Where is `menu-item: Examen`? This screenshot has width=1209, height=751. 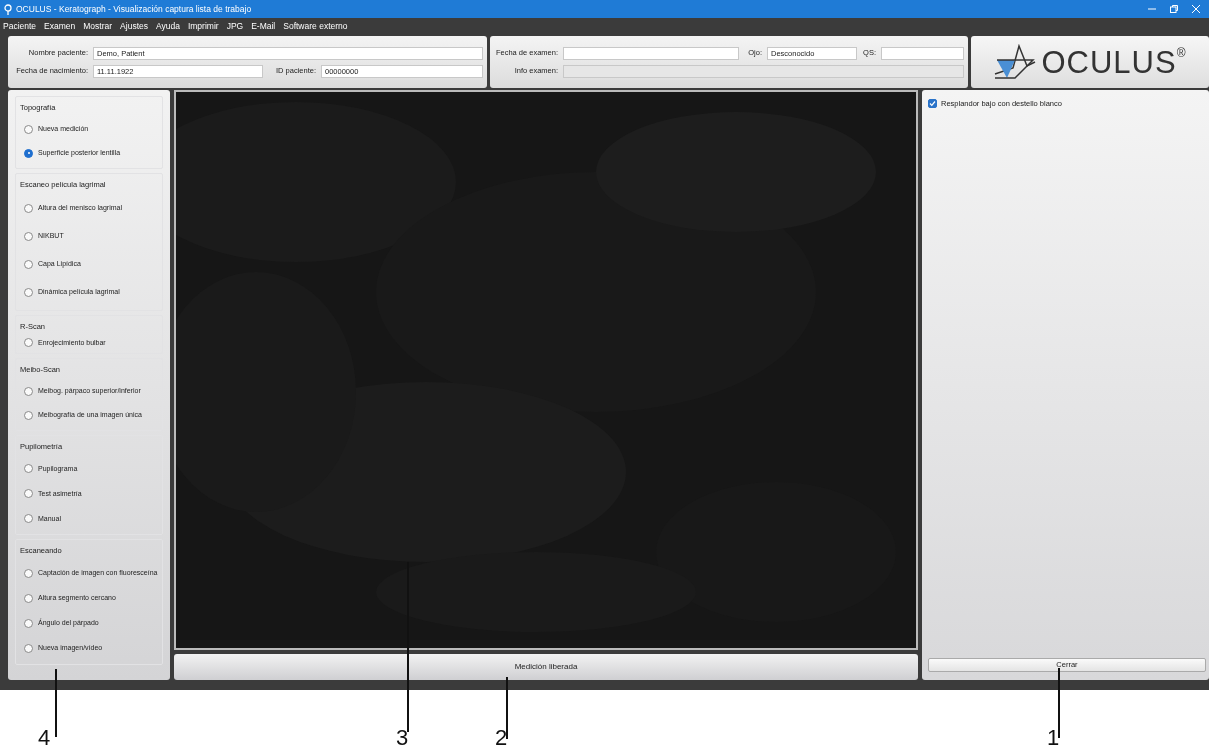
menu-item: Examen is located at coordinates (61, 26).